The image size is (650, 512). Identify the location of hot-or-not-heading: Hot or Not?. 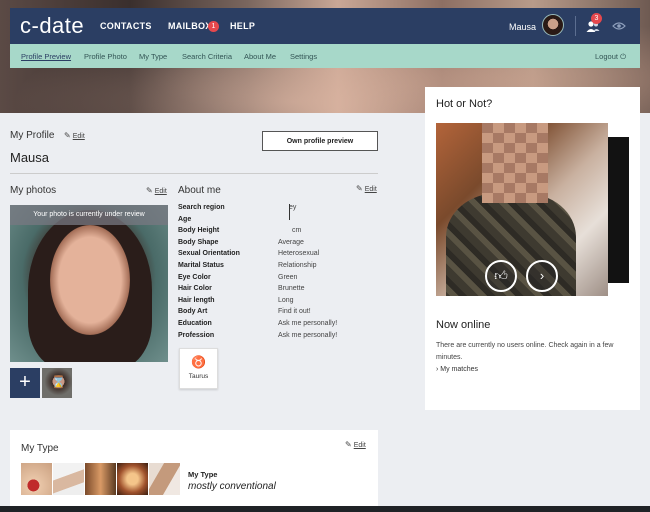
(464, 104).